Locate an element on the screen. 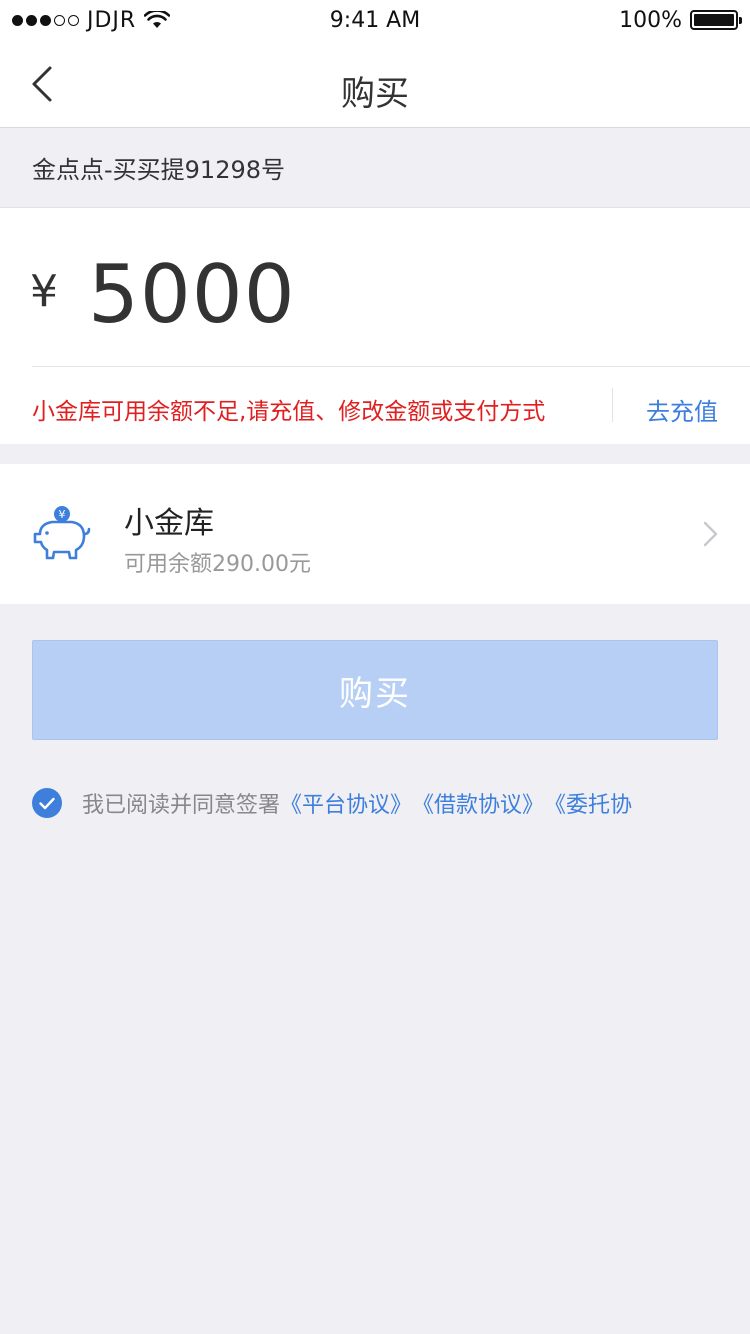  loan-agreement-link: 《借款协议》 is located at coordinates (478, 803).